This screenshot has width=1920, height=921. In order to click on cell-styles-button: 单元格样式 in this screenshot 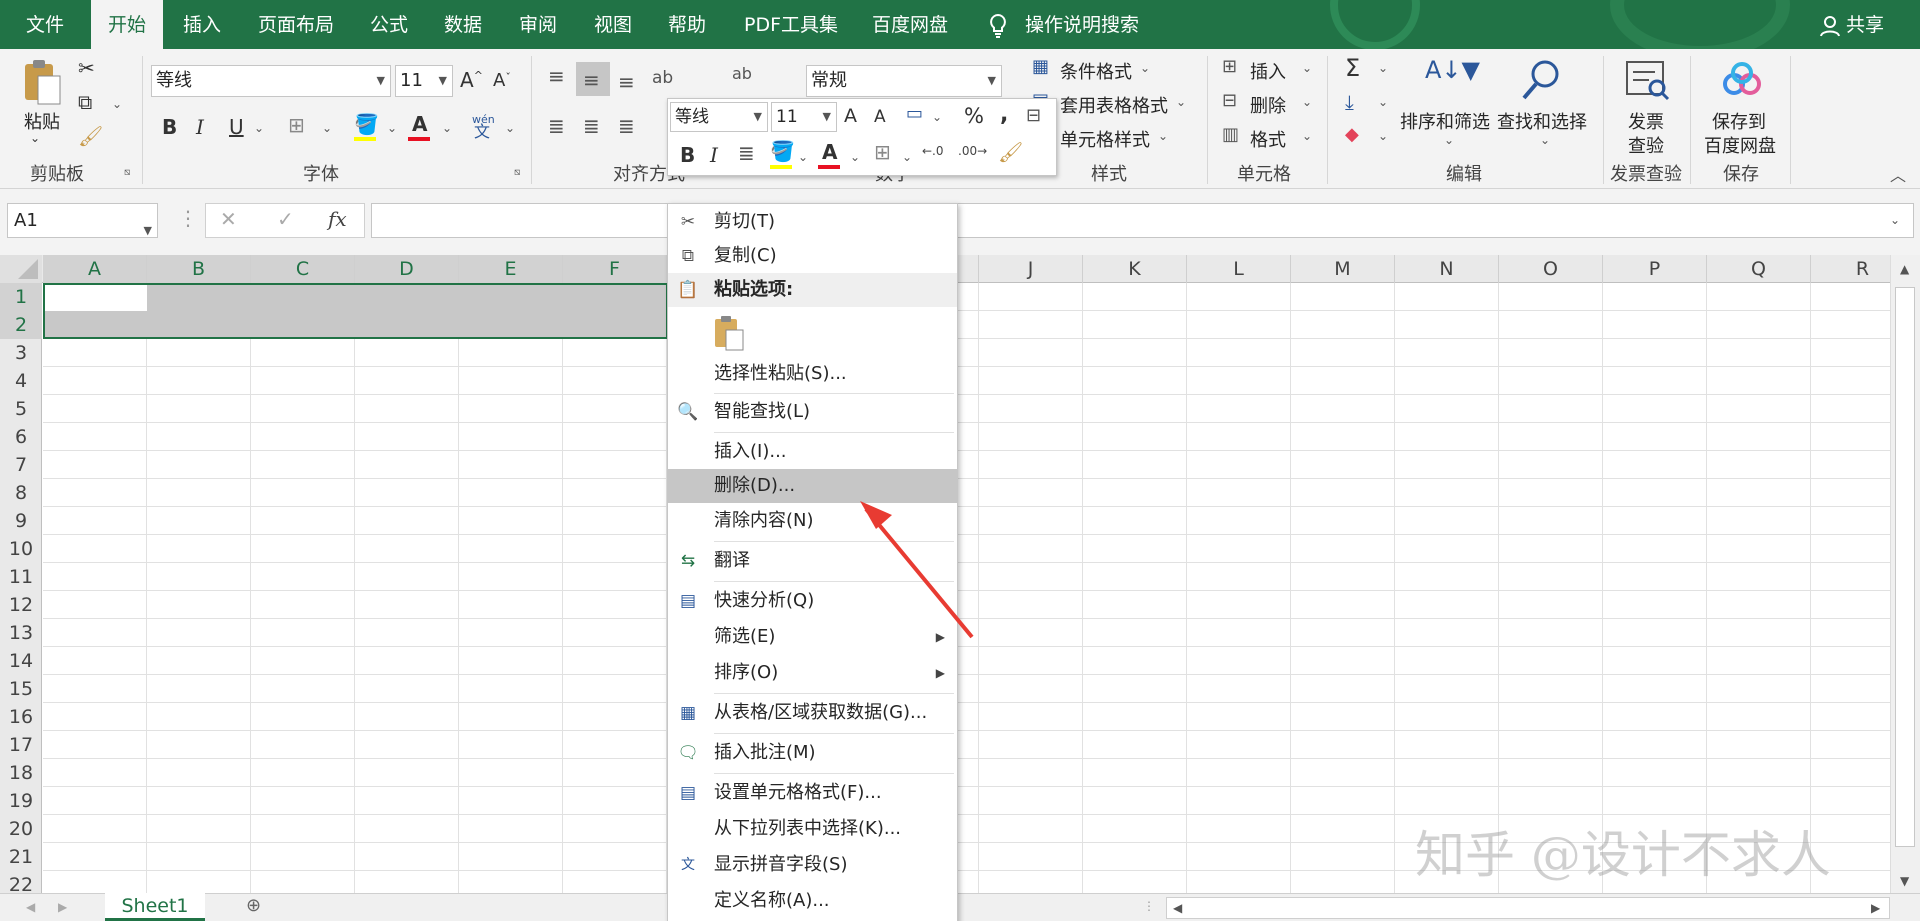, I will do `click(1105, 139)`.